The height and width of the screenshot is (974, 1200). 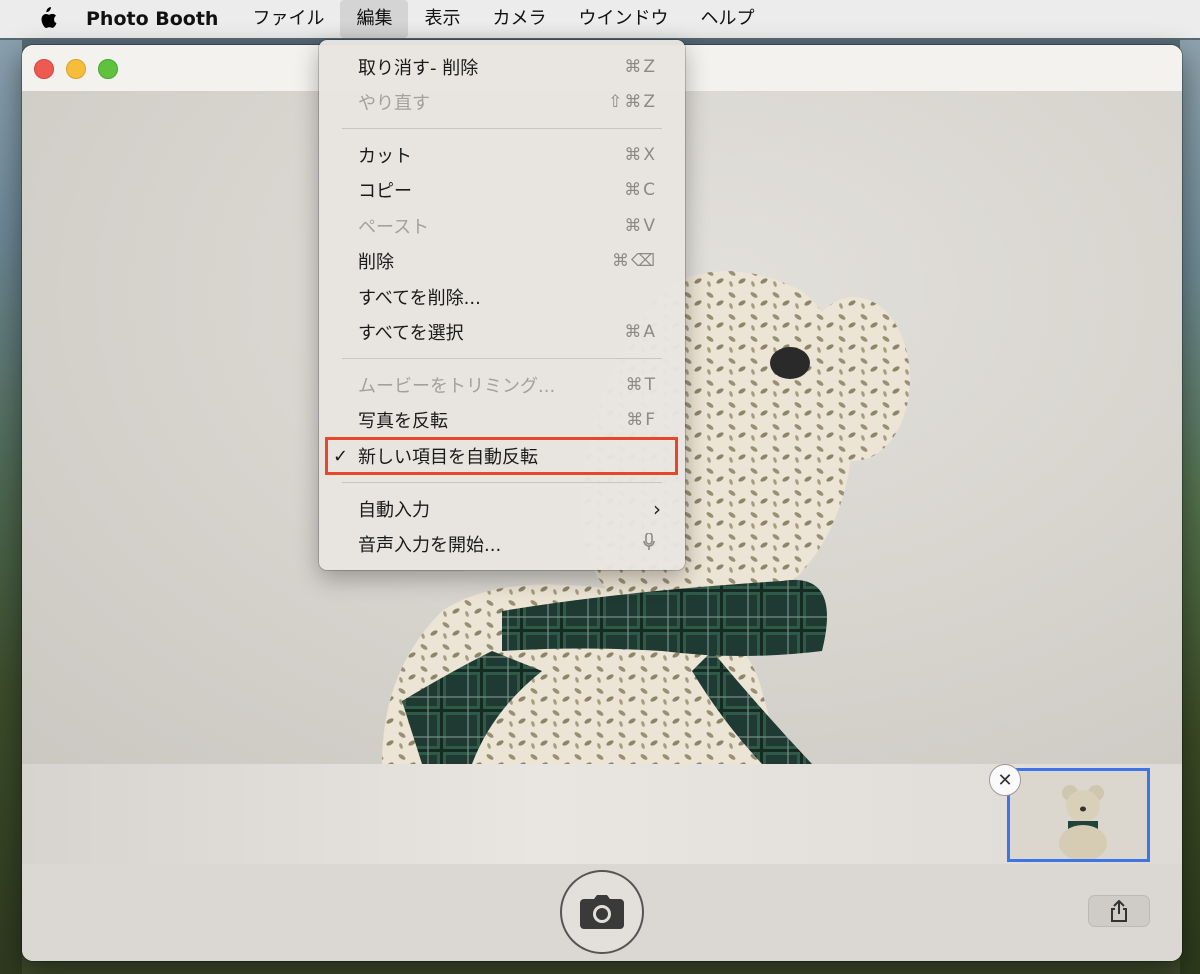 I want to click on delete-thumbnail-button: ✕, so click(x=1005, y=780).